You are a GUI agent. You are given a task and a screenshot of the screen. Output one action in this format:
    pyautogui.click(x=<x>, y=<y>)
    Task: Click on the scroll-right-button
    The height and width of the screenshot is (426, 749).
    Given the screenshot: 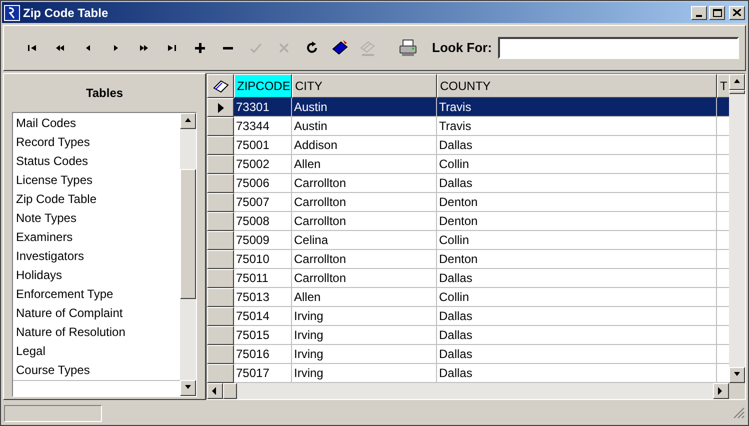 What is the action you would take?
    pyautogui.click(x=721, y=391)
    